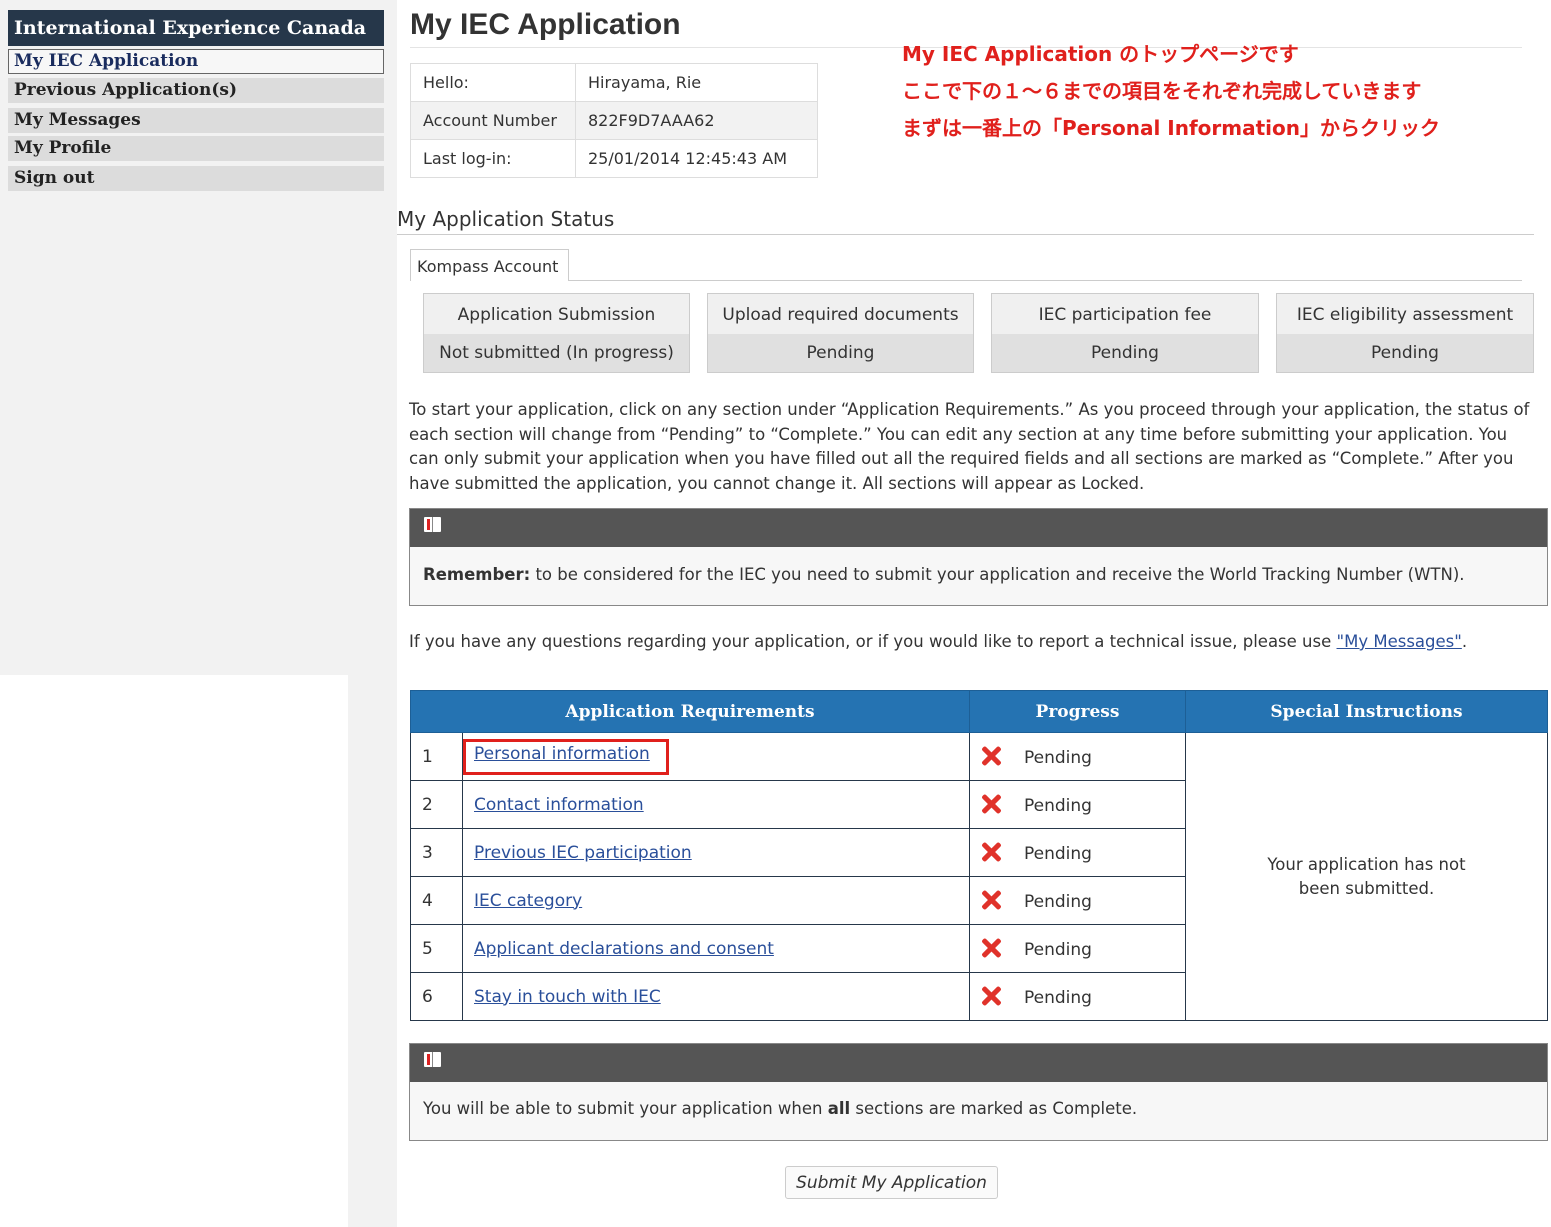  Describe the element at coordinates (1399, 641) in the screenshot. I see `my-messages-link: "My Messages"` at that location.